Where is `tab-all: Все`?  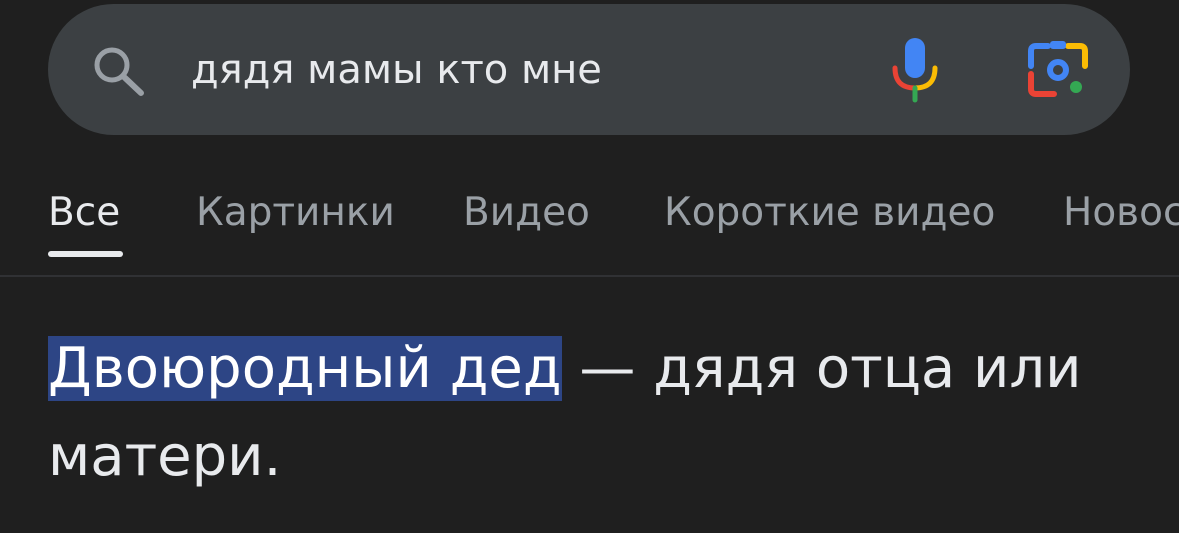
tab-all: Все is located at coordinates (84, 213).